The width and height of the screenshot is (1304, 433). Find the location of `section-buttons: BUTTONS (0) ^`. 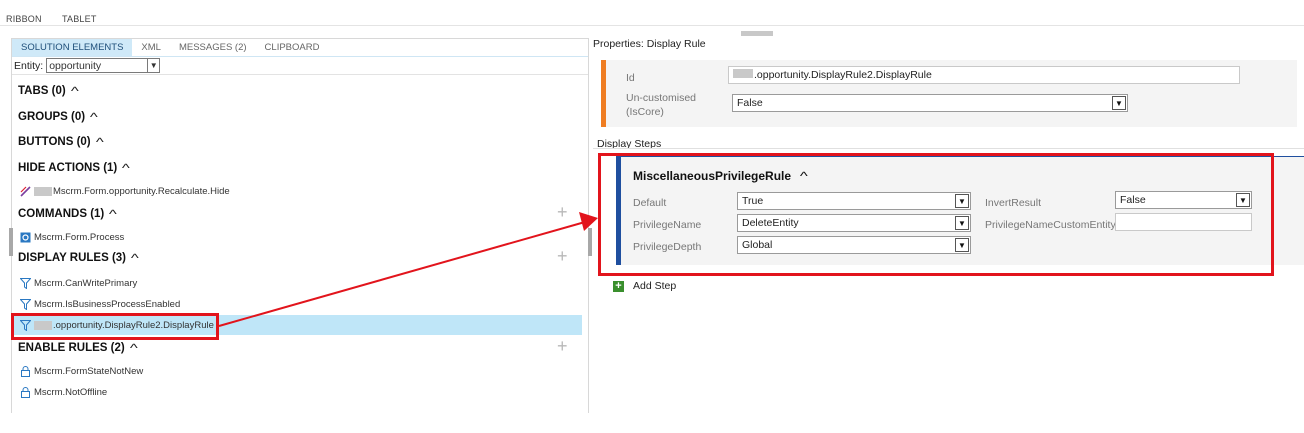

section-buttons: BUTTONS (0) ^ is located at coordinates (60, 142).